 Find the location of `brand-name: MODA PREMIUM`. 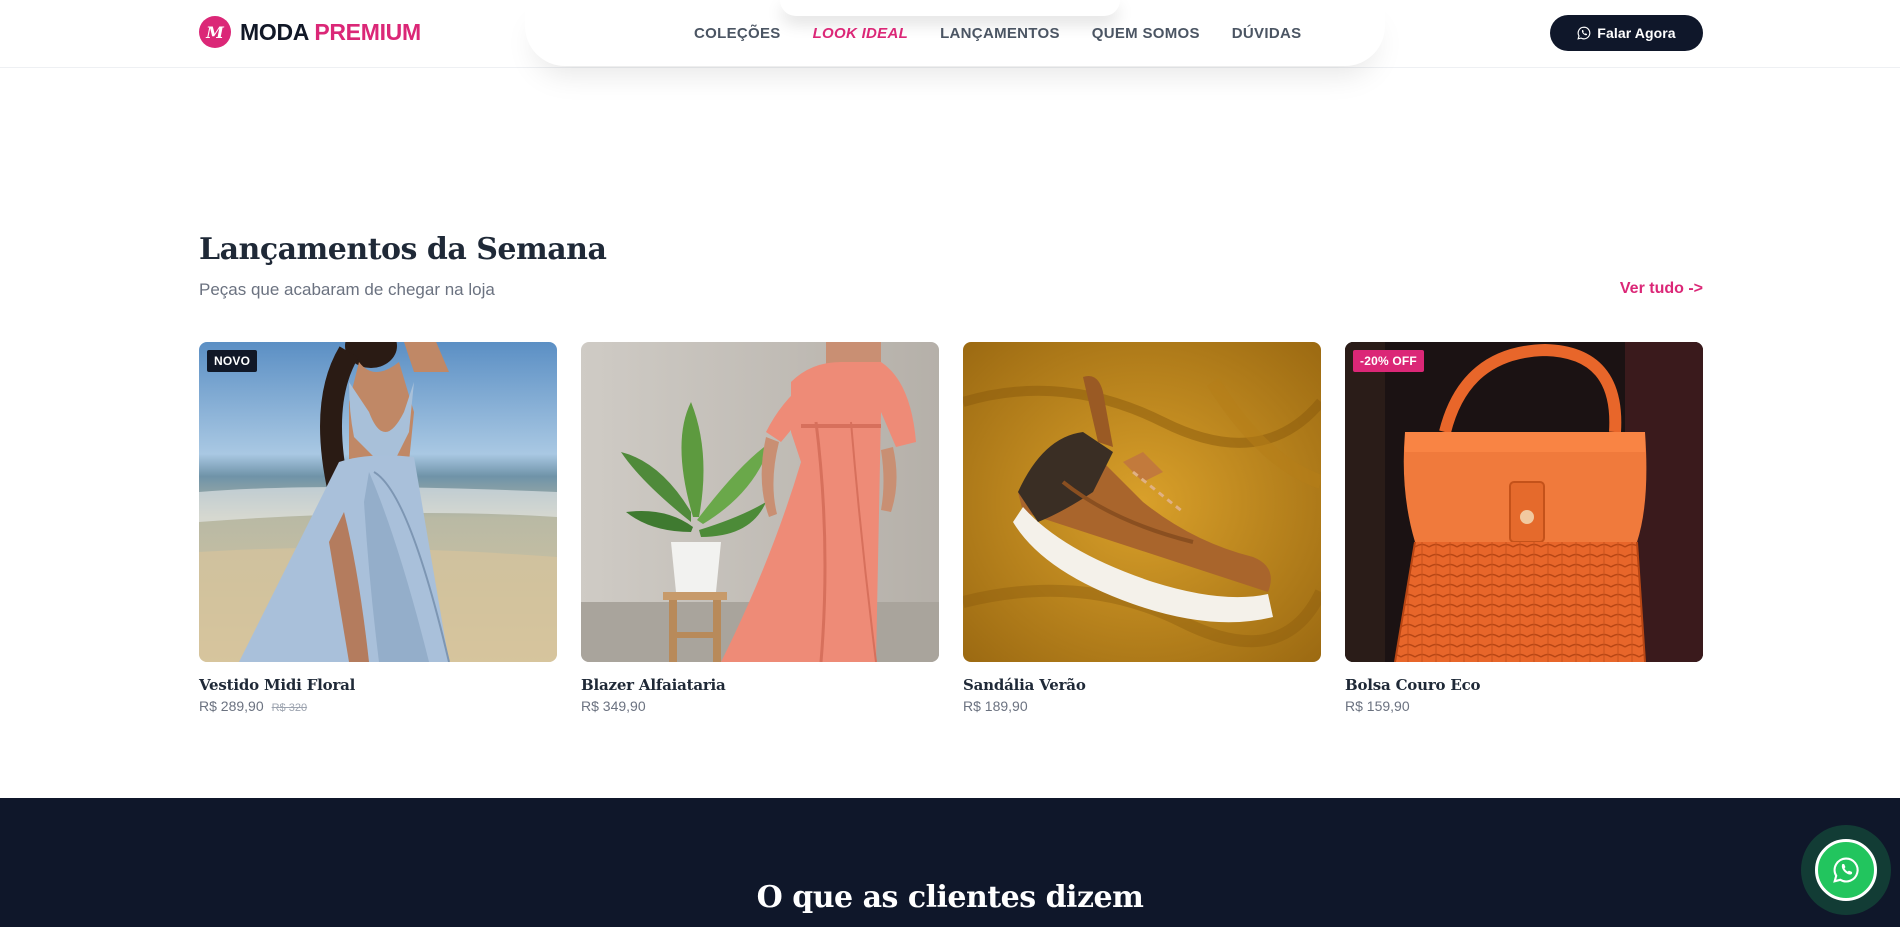

brand-name: MODA PREMIUM is located at coordinates (330, 32).